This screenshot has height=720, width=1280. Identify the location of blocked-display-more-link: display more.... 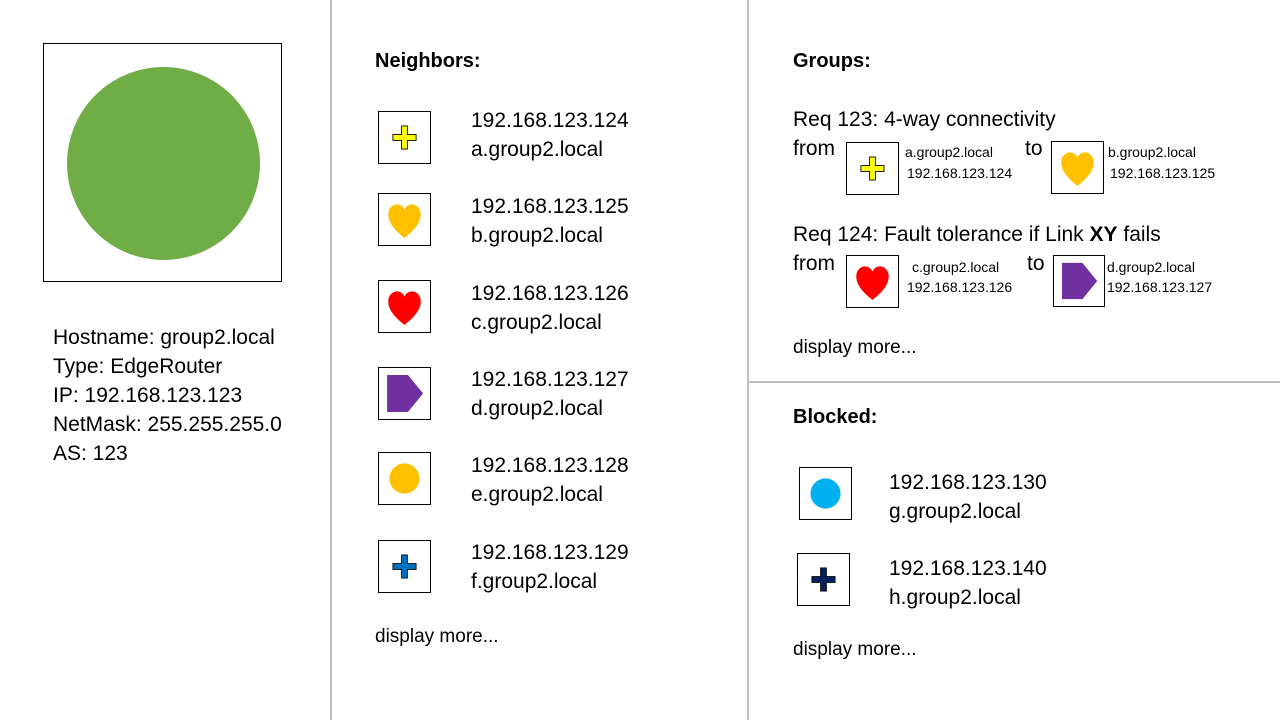
(855, 650).